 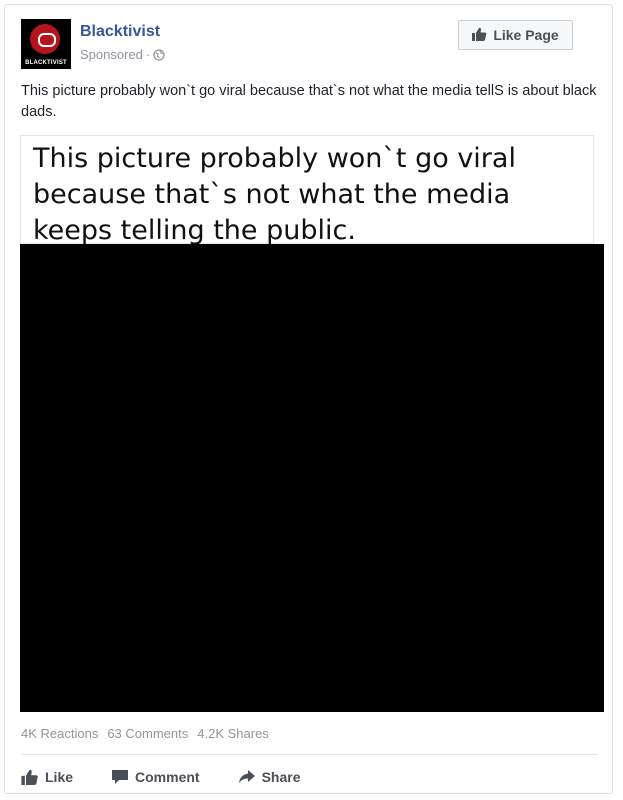 I want to click on like-button: Like, so click(x=47, y=777).